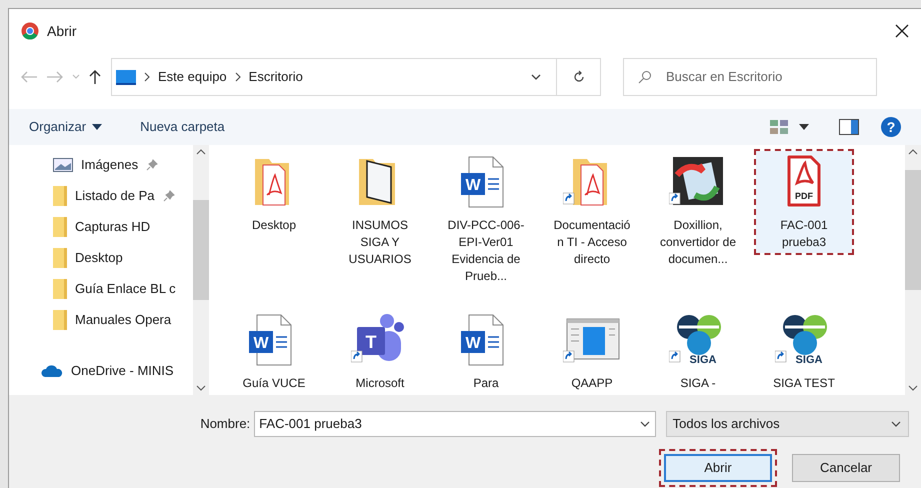 The height and width of the screenshot is (488, 921). Describe the element at coordinates (698, 351) in the screenshot. I see `file-item: SIGA SIGA -` at that location.